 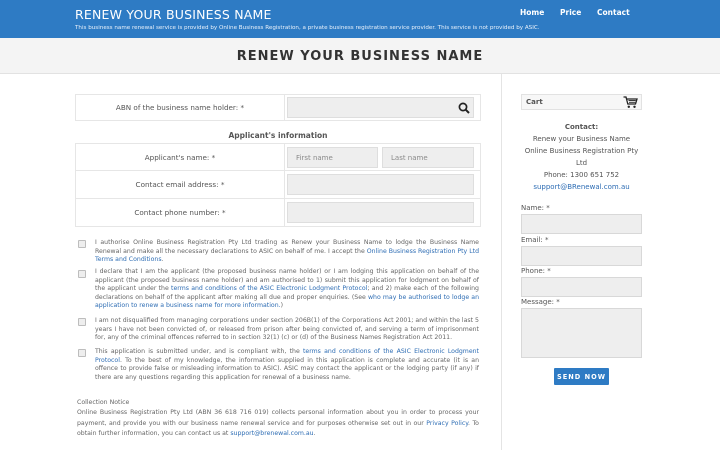 I want to click on send-now-button: SEND NOW, so click(x=581, y=376).